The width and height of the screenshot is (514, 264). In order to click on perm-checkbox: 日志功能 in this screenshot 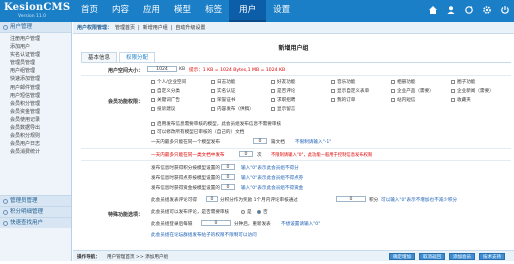, I will do `click(223, 82)`.